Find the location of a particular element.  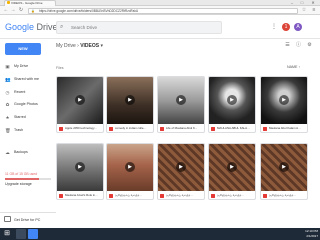

breadcrumb: My Drive › VIDEOS ▾ is located at coordinates (79, 46).